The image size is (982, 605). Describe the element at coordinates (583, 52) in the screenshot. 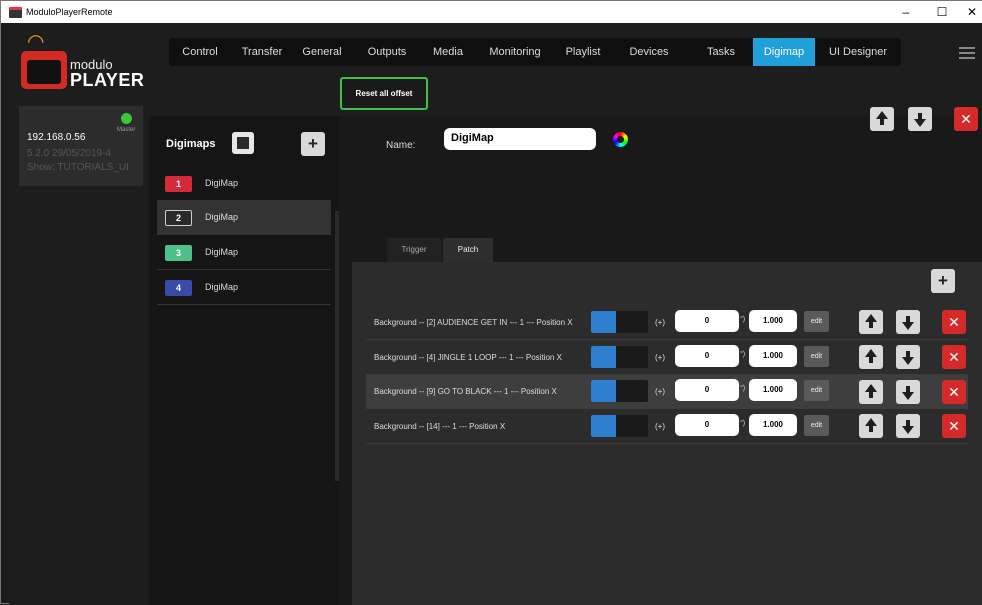

I see `tab-playlist: Playlist` at that location.